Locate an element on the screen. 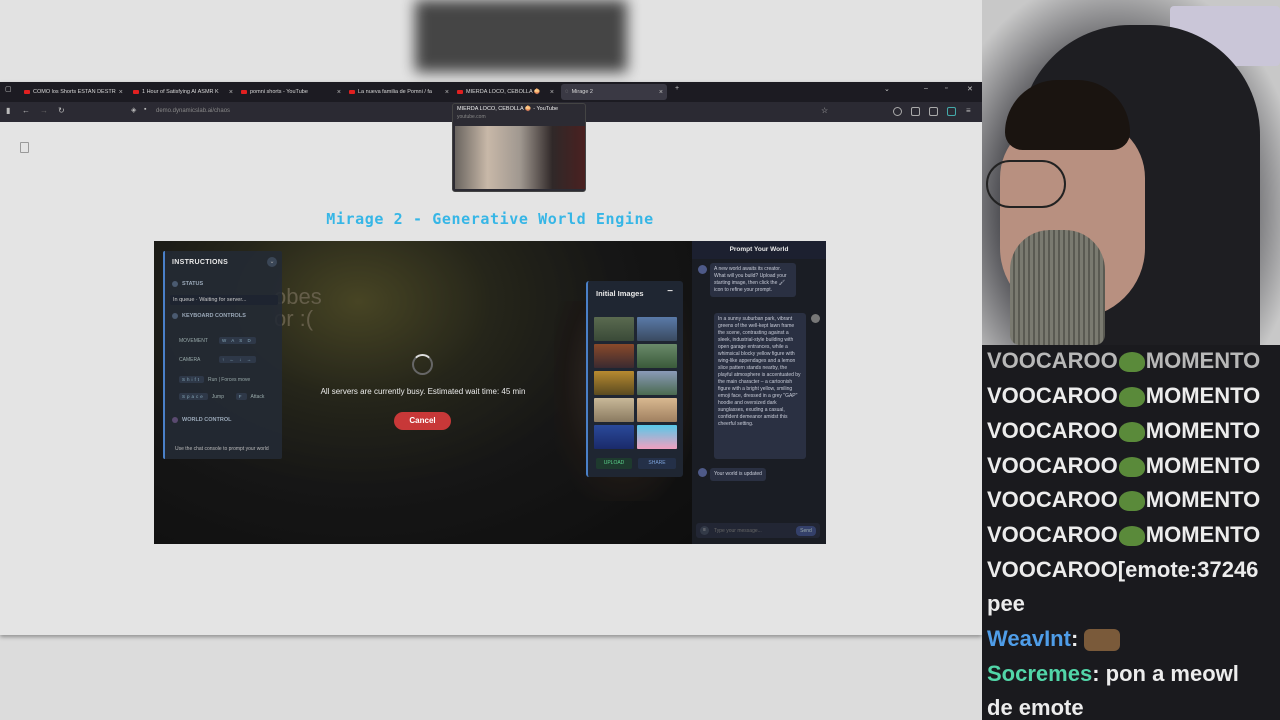 The height and width of the screenshot is (720, 1280). attack-text: Attack is located at coordinates (257, 396).